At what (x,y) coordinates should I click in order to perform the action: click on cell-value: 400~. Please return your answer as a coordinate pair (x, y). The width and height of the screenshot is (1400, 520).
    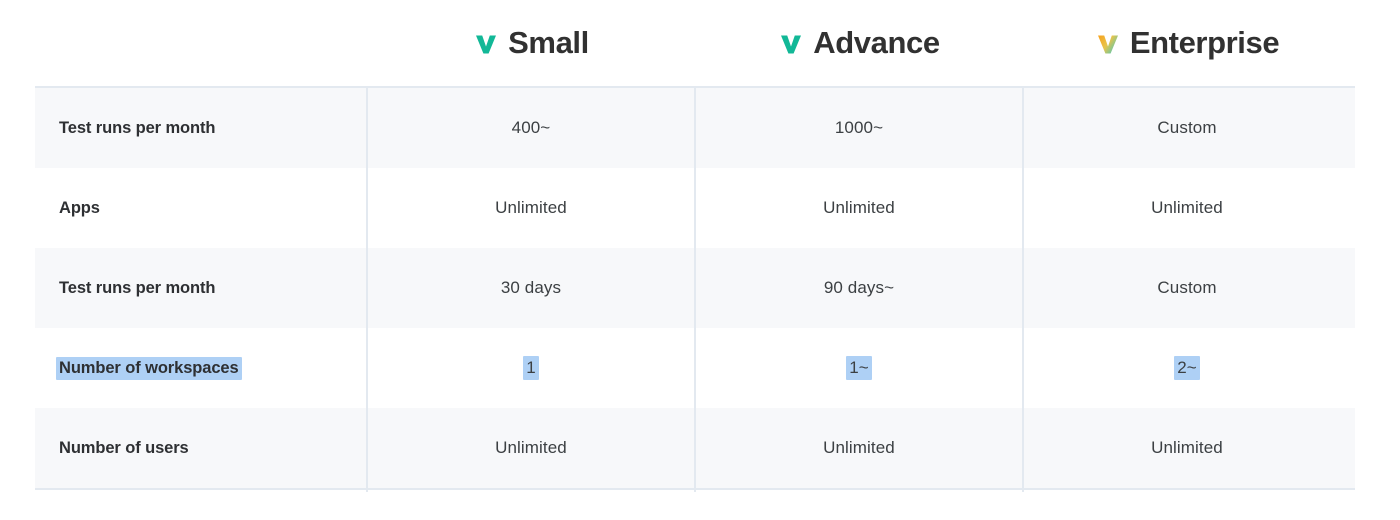
    Looking at the image, I should click on (531, 127).